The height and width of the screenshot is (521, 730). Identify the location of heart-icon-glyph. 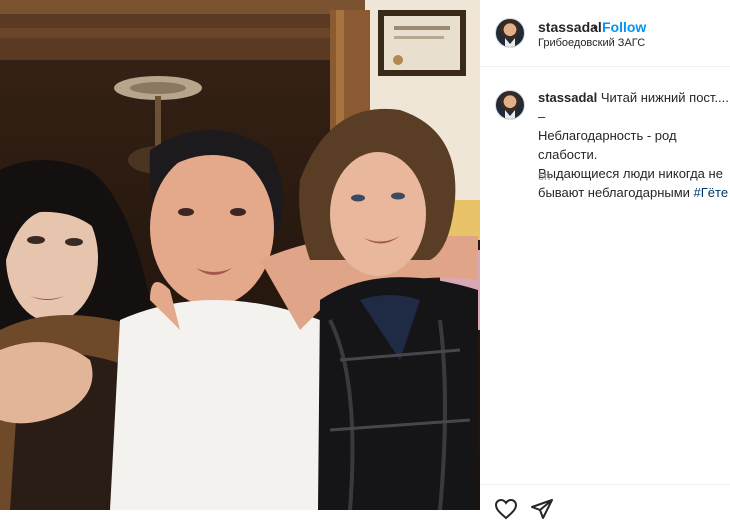
(506, 509).